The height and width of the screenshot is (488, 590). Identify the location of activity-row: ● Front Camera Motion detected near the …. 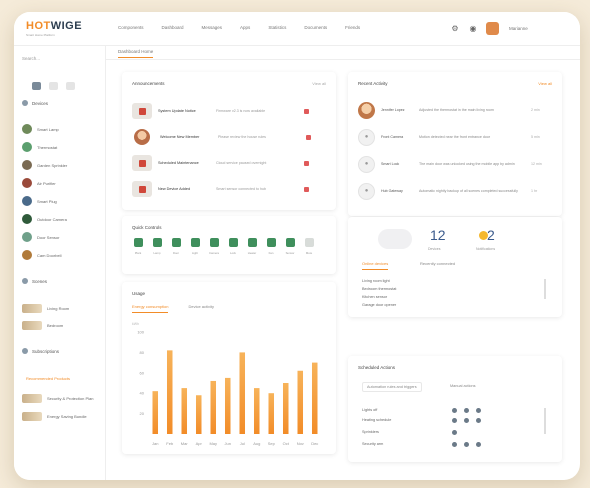
(456, 137).